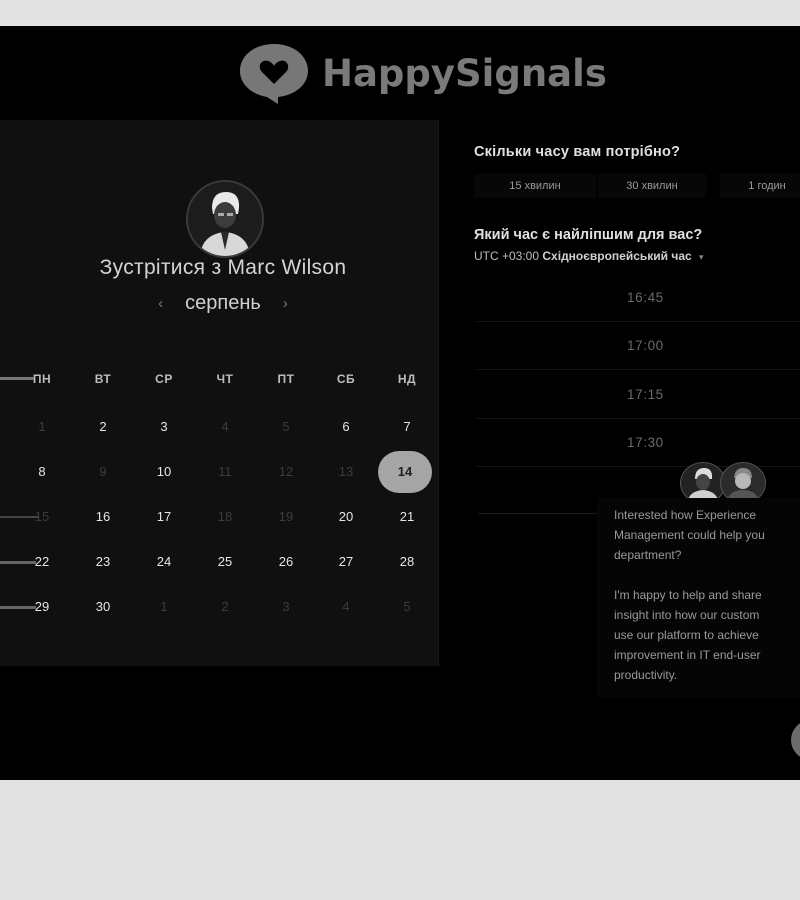  What do you see at coordinates (42, 607) in the screenshot?
I see `calendar-day: 29` at bounding box center [42, 607].